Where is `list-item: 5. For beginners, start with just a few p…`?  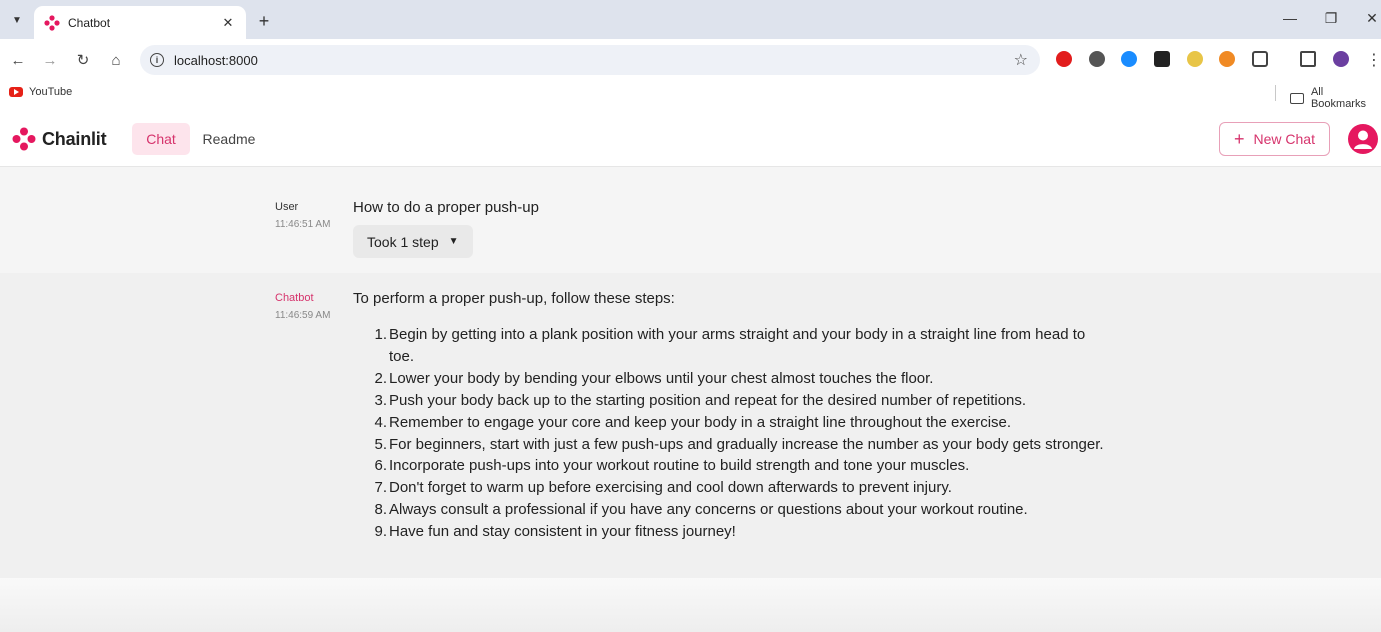
list-item: 5. For beginners, start with just a few p… is located at coordinates (741, 445).